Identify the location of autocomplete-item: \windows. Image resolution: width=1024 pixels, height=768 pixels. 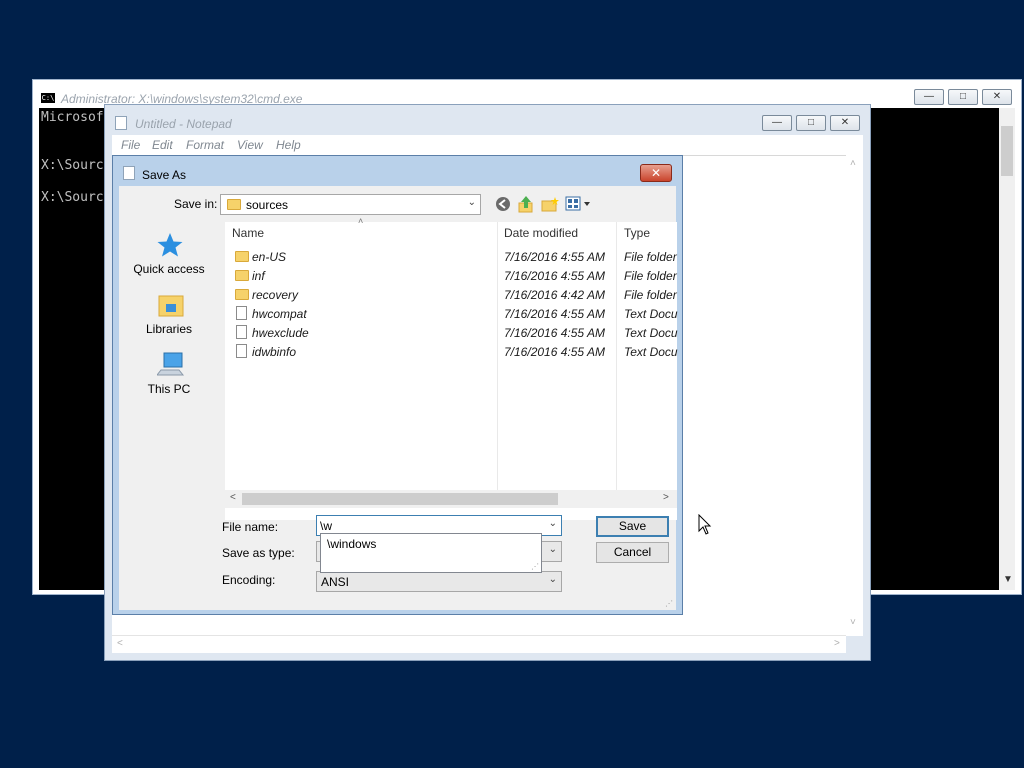
(351, 544).